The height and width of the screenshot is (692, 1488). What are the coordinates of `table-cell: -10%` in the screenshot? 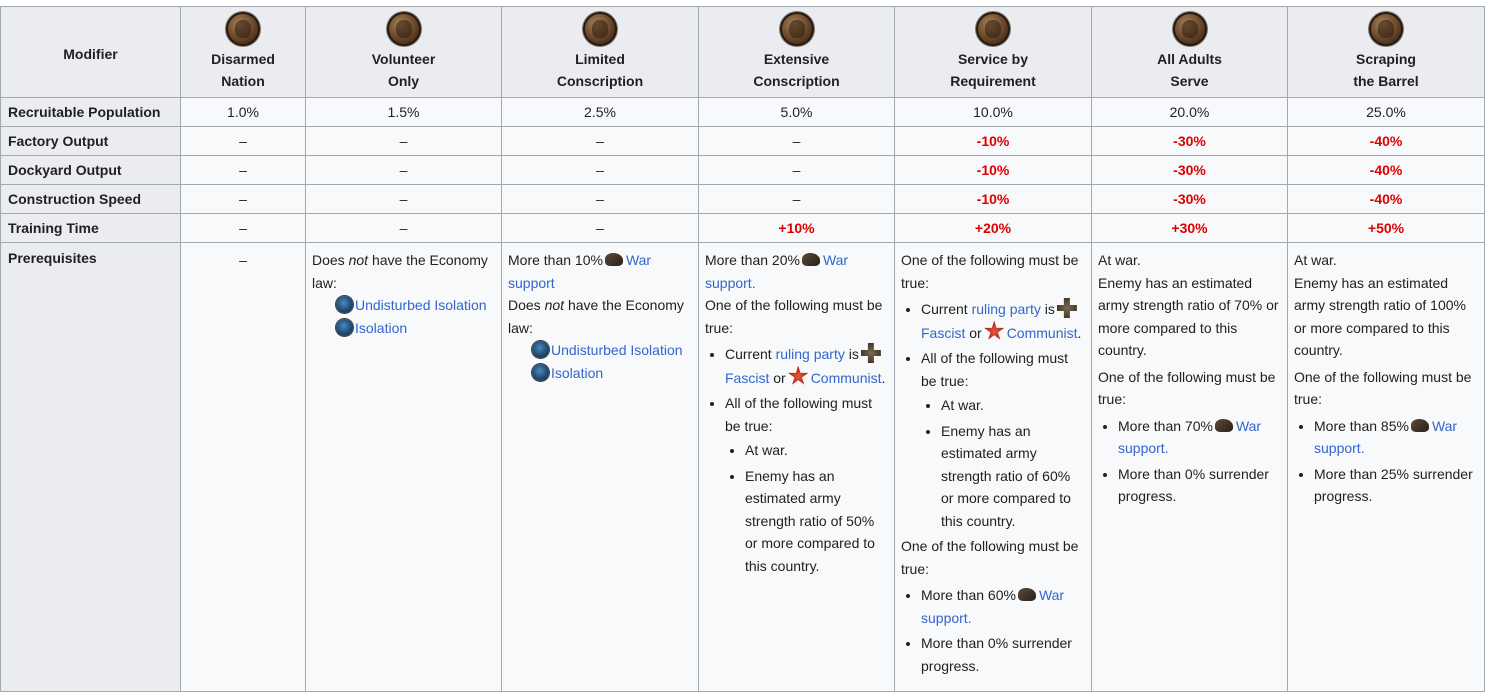 It's located at (993, 199).